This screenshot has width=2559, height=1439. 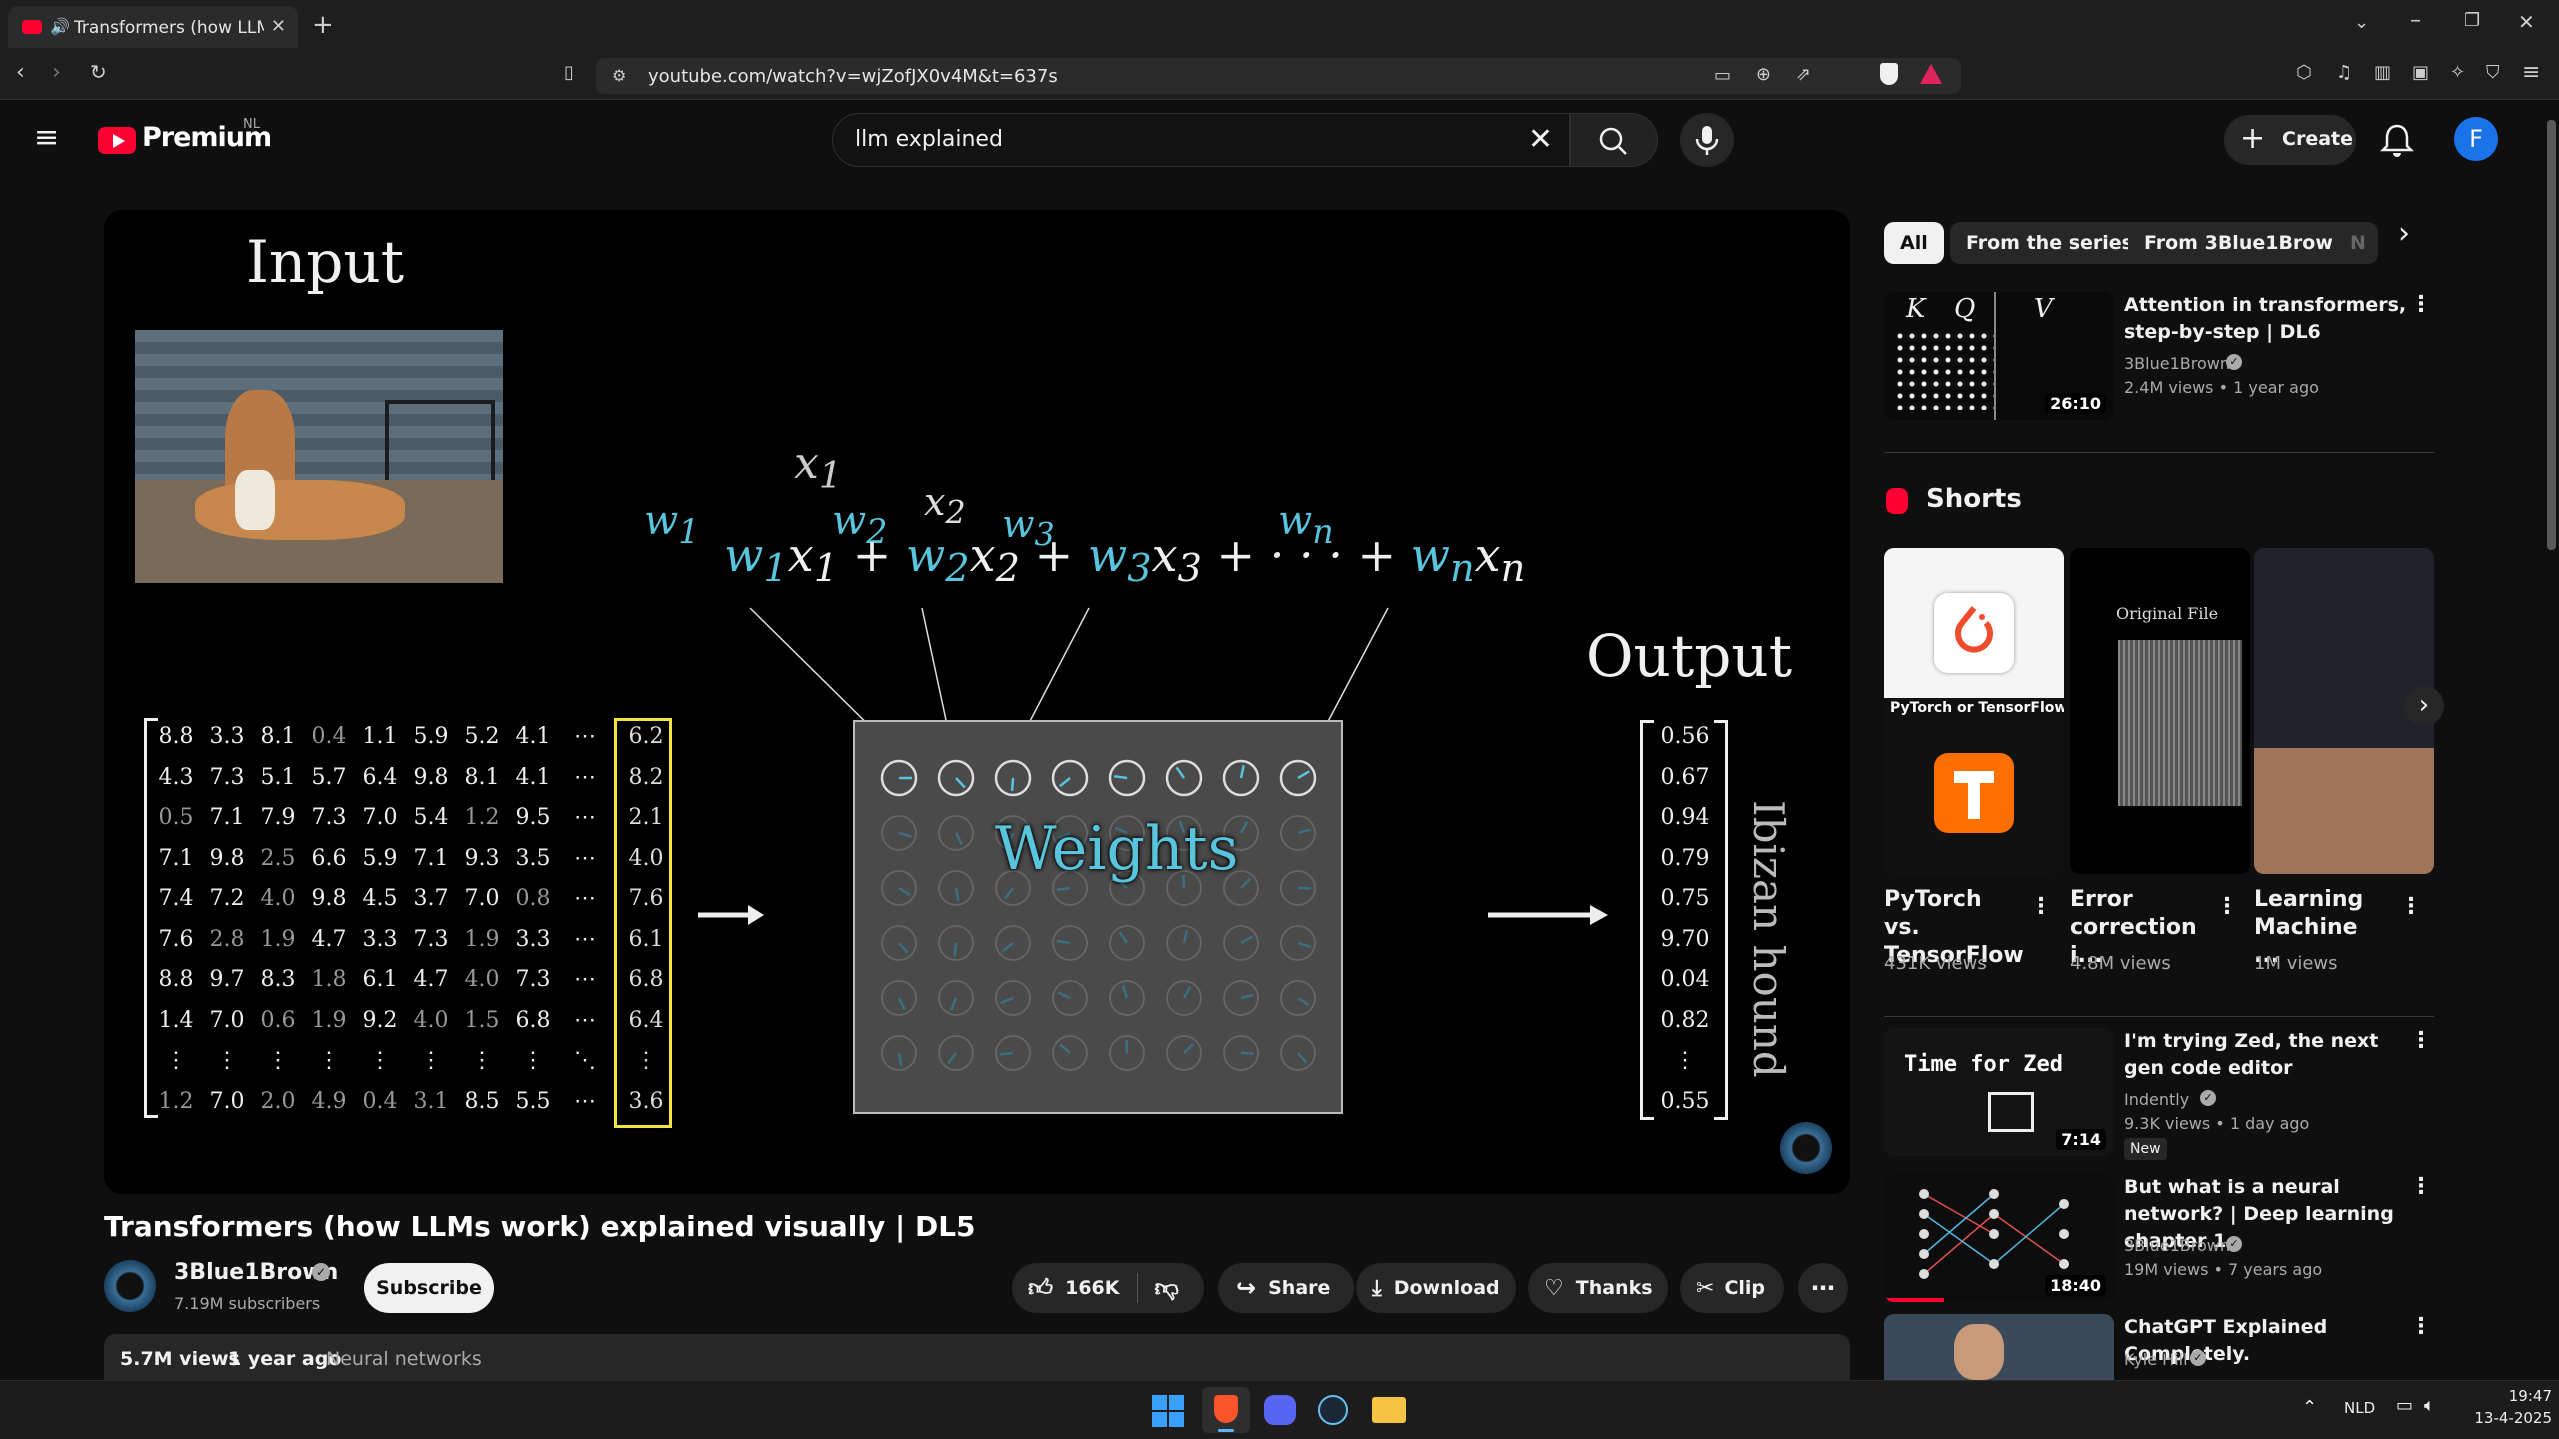 I want to click on voice-search-button, so click(x=1707, y=140).